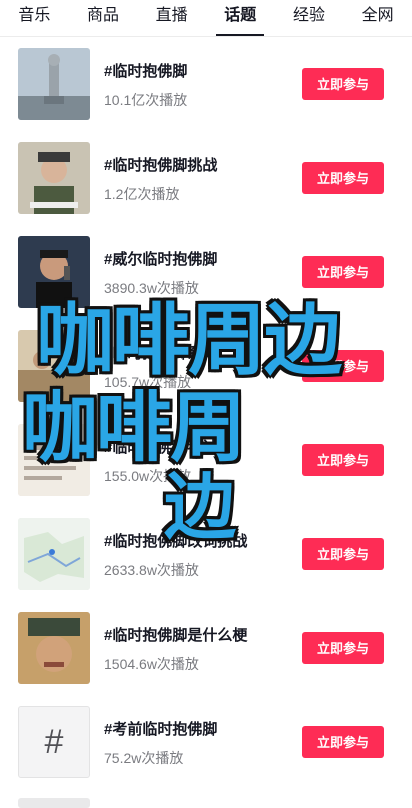 The image size is (412, 808). Describe the element at coordinates (176, 635) in the screenshot. I see `topic-title: #临时抱佛脚是什么梗` at that location.